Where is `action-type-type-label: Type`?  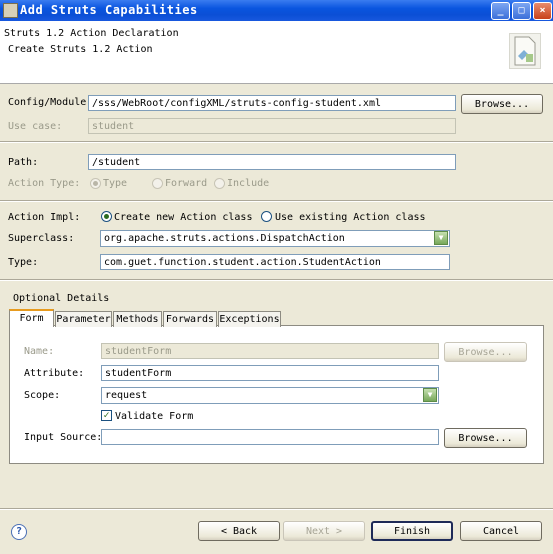 action-type-type-label: Type is located at coordinates (115, 183).